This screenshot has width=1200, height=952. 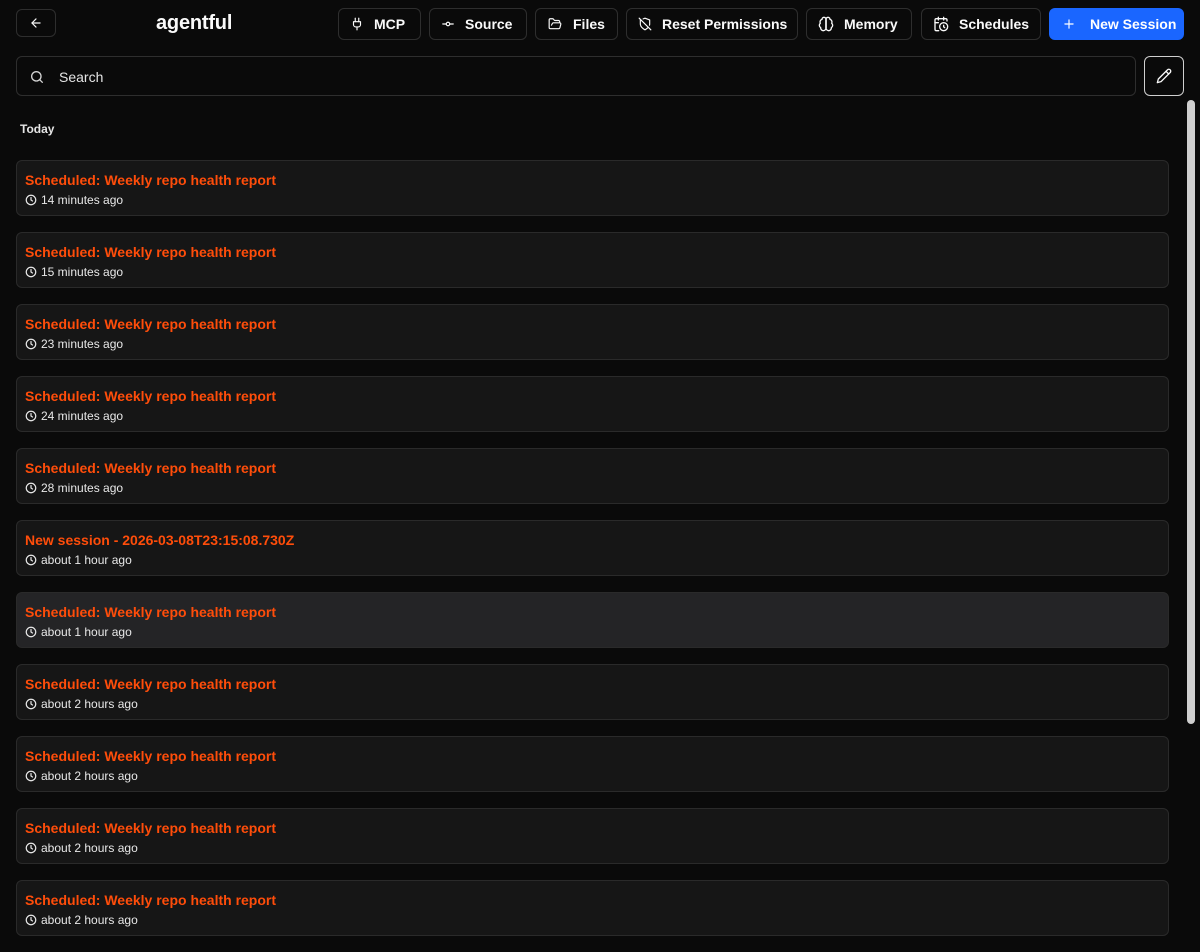 I want to click on app-title: agentful, so click(x=194, y=23).